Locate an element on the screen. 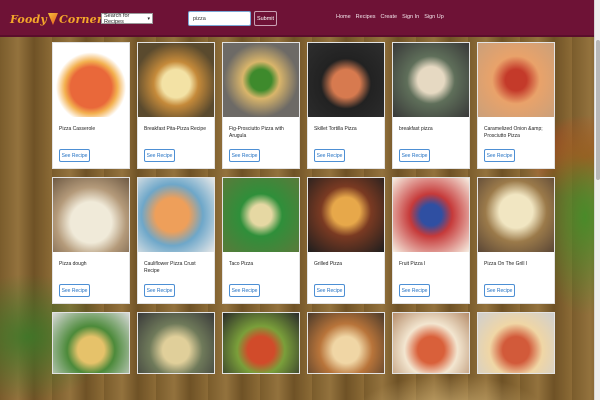 The height and width of the screenshot is (400, 600). recipe-card: Grilled Pizza See Recipe is located at coordinates (346, 240).